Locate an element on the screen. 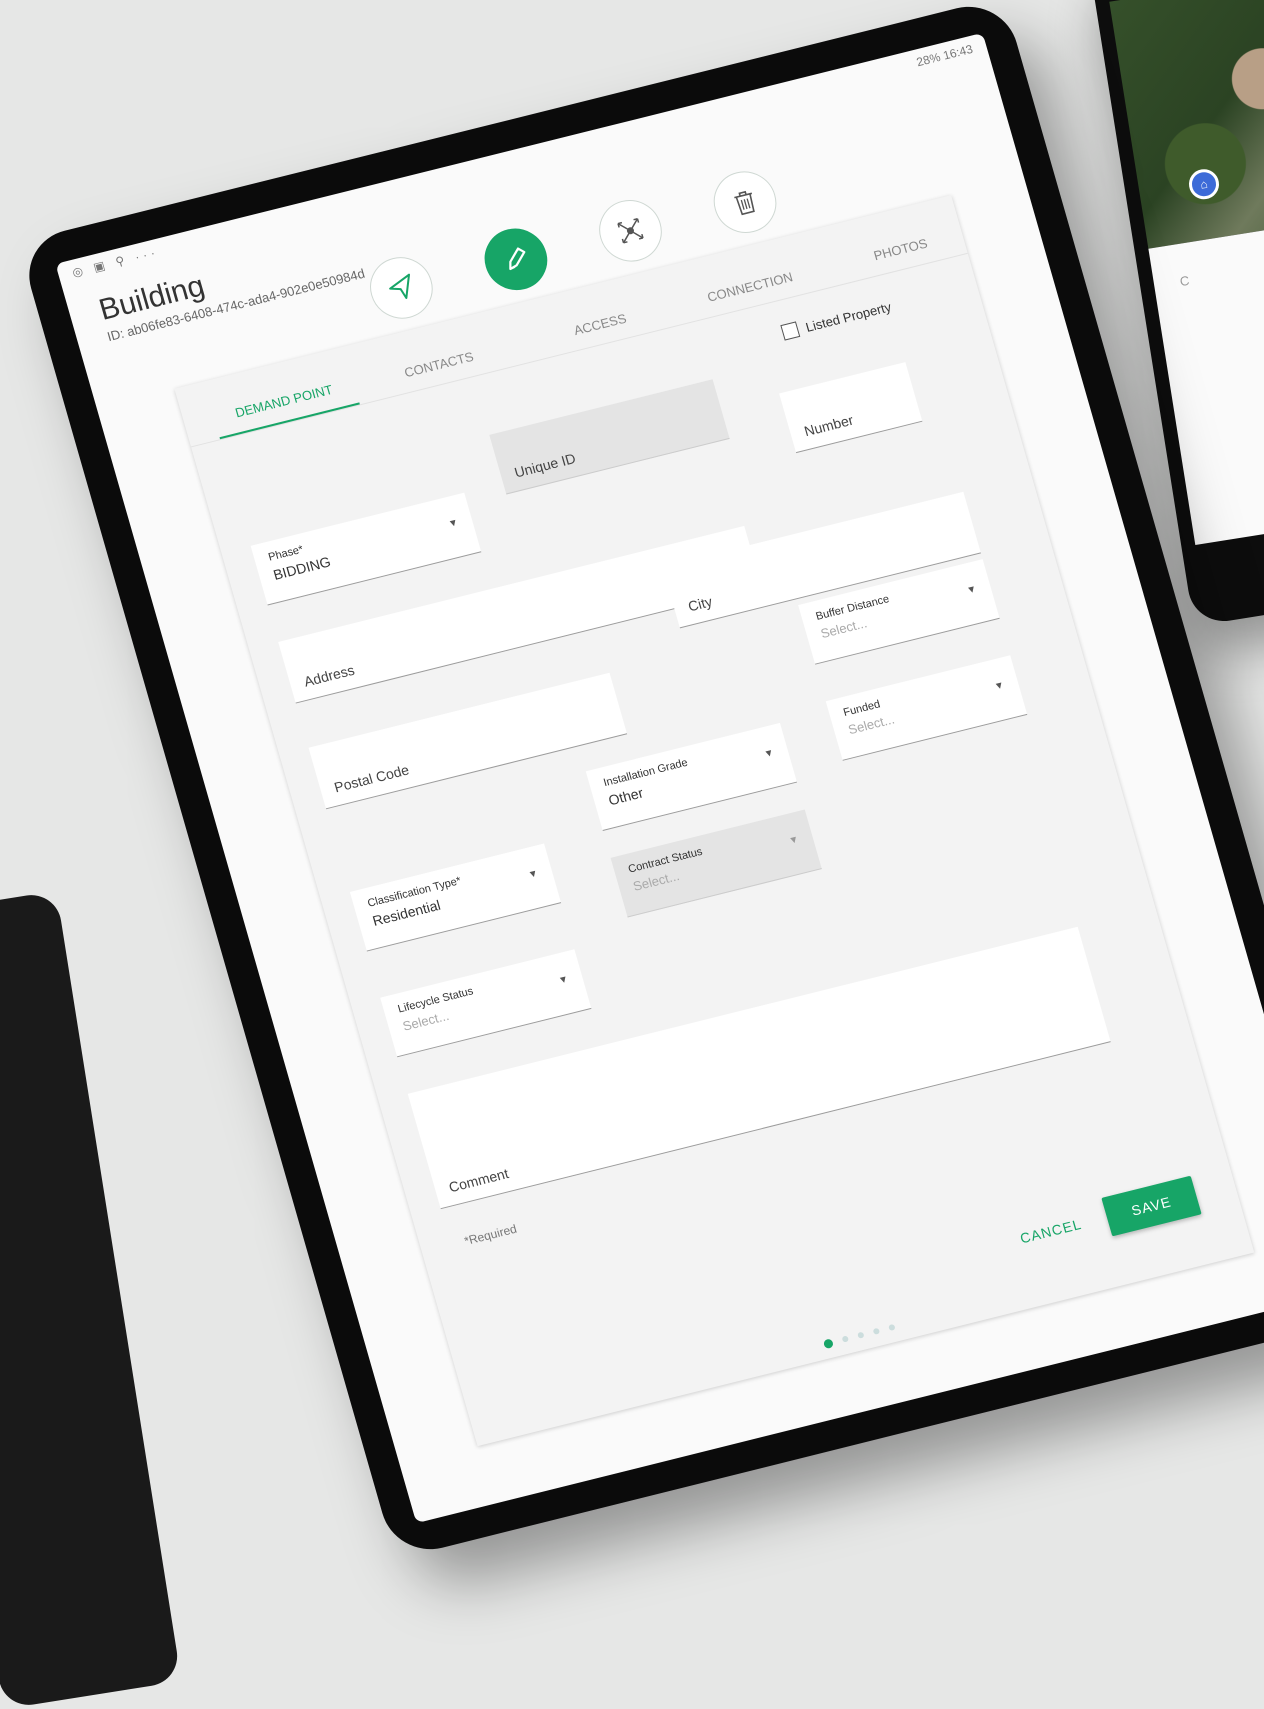 The height and width of the screenshot is (1709, 1264). lifecycle-status-select: Lifecycle Status Select... ▼ is located at coordinates (486, 1003).